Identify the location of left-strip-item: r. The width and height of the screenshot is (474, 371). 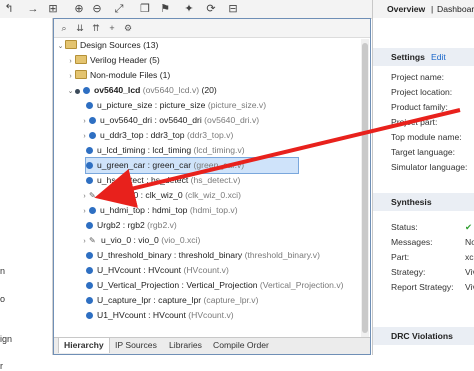
(1, 366).